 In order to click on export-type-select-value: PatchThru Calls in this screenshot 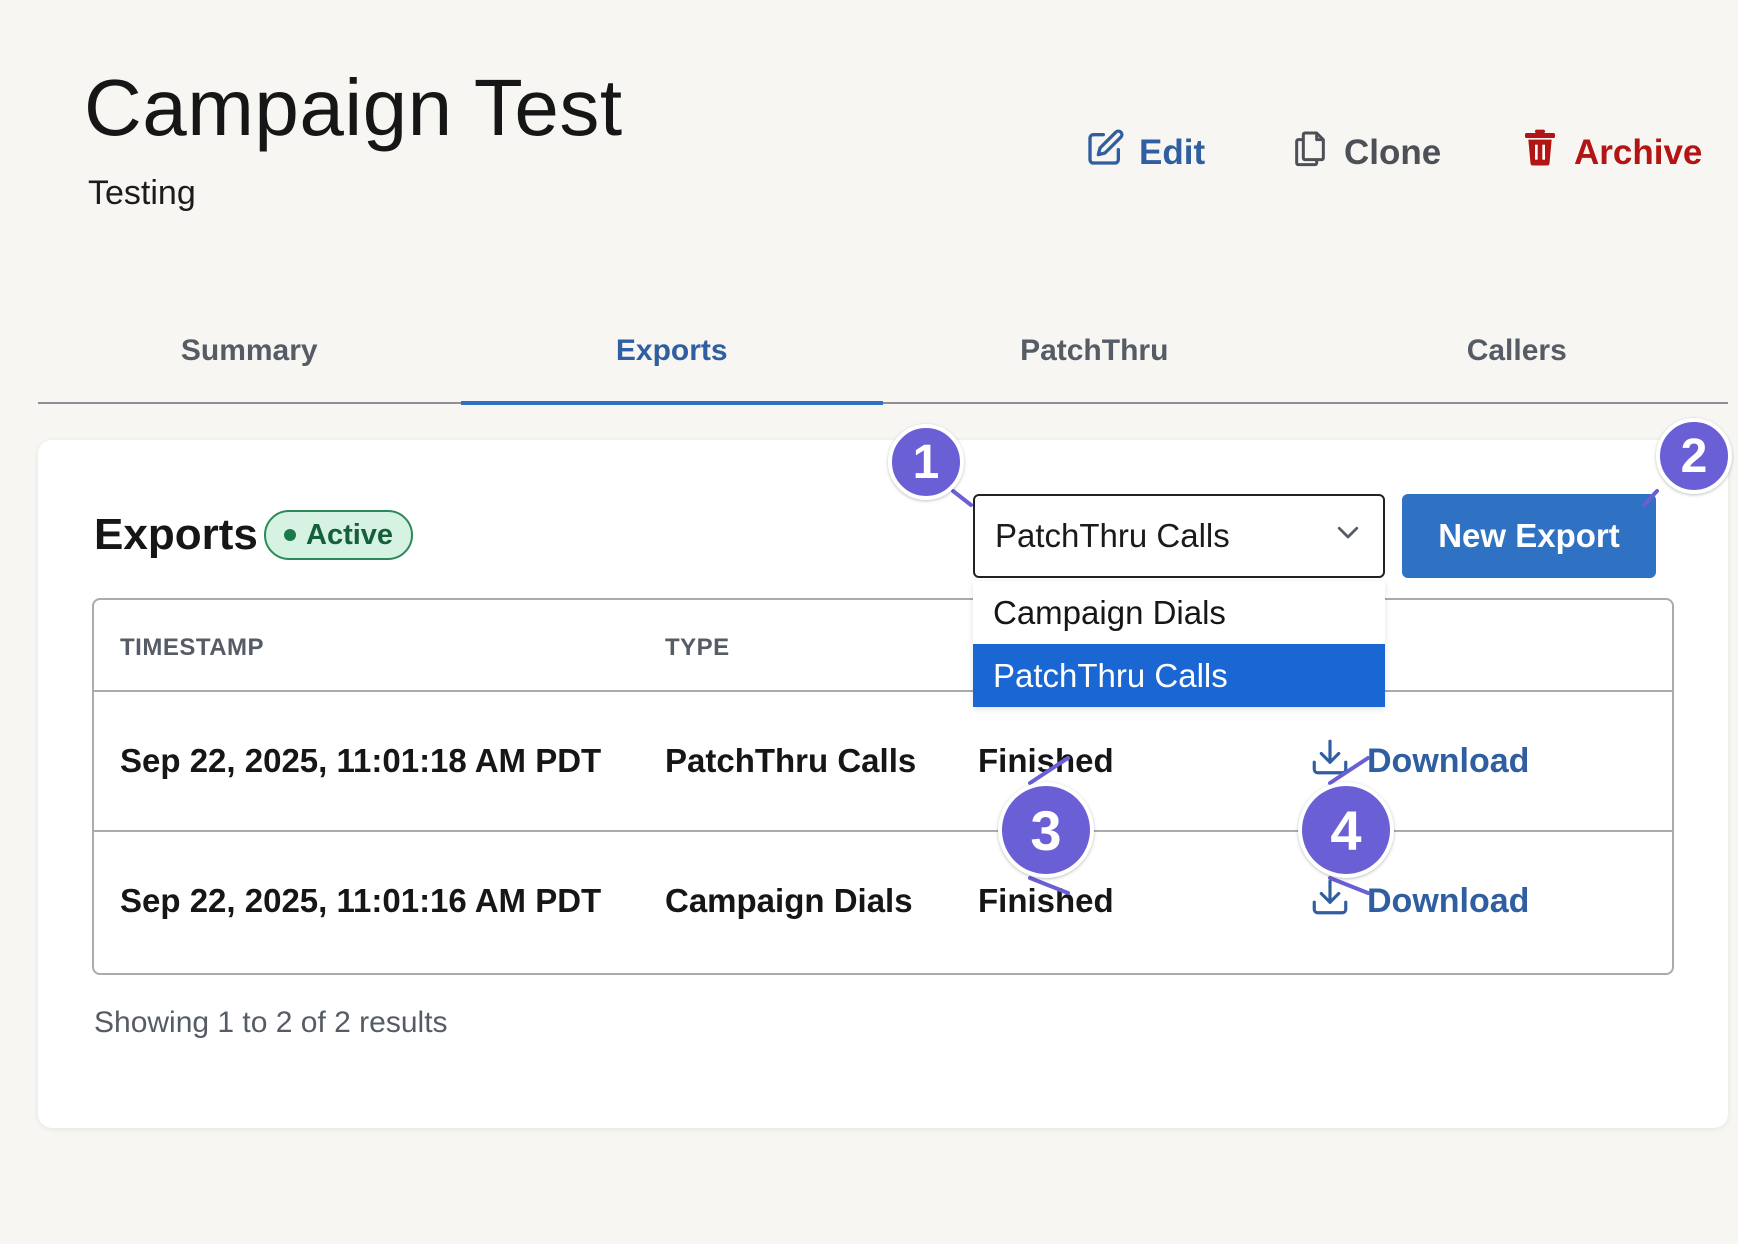, I will do `click(1112, 535)`.